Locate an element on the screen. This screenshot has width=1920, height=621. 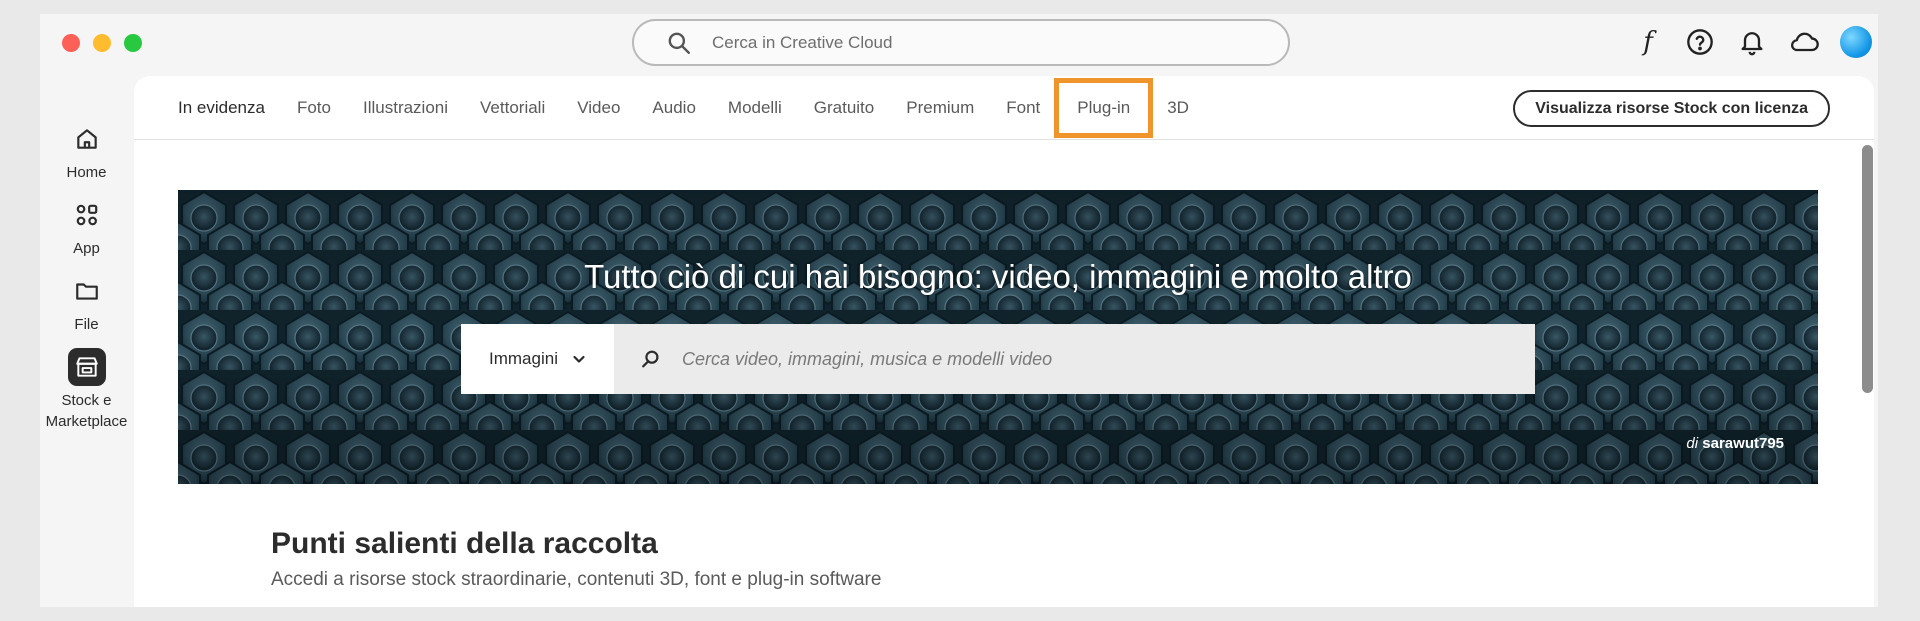
credit-prefix: di is located at coordinates (1692, 443).